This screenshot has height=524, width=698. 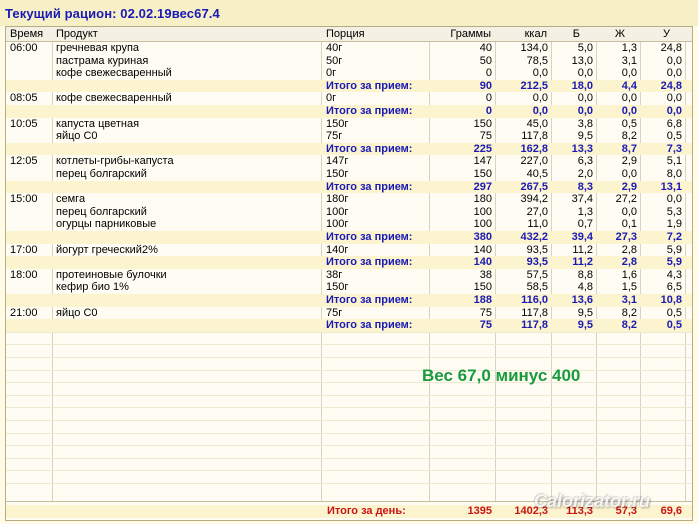 I want to click on cell-protein: 8,3, so click(x=585, y=186).